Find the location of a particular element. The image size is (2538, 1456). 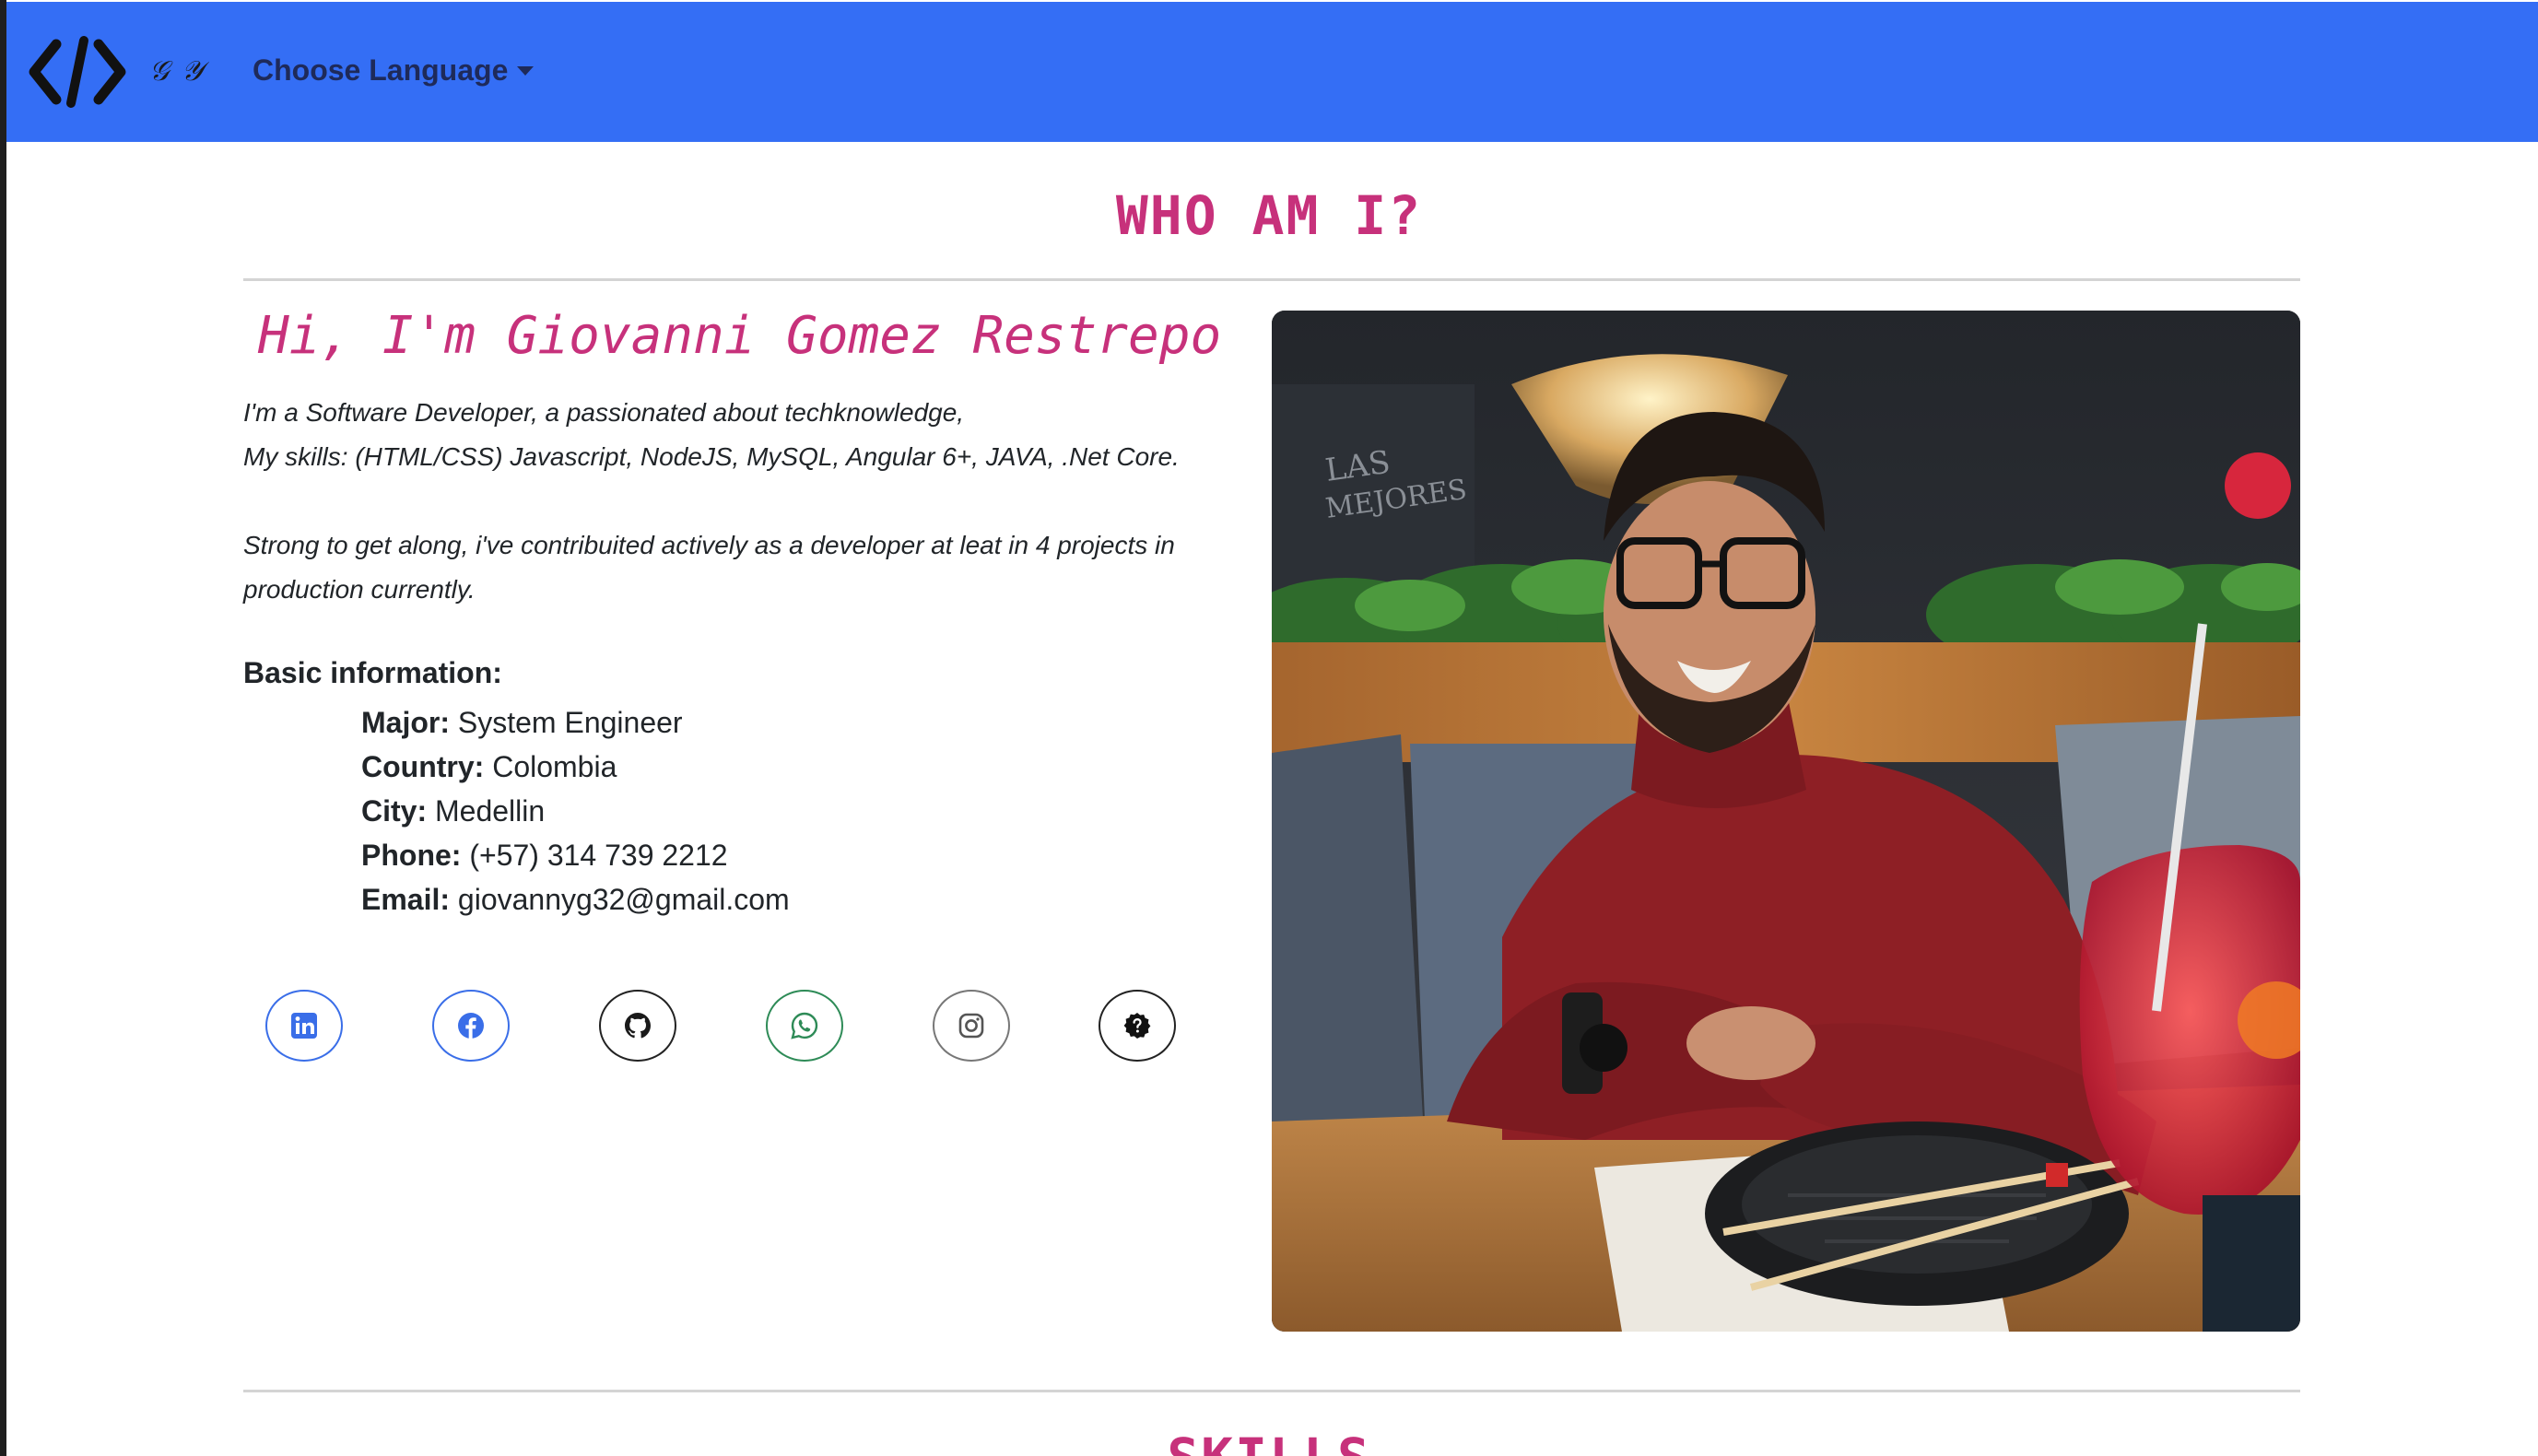

info-row-phone: Phone: (+57) 314 739 2212 is located at coordinates (575, 855).